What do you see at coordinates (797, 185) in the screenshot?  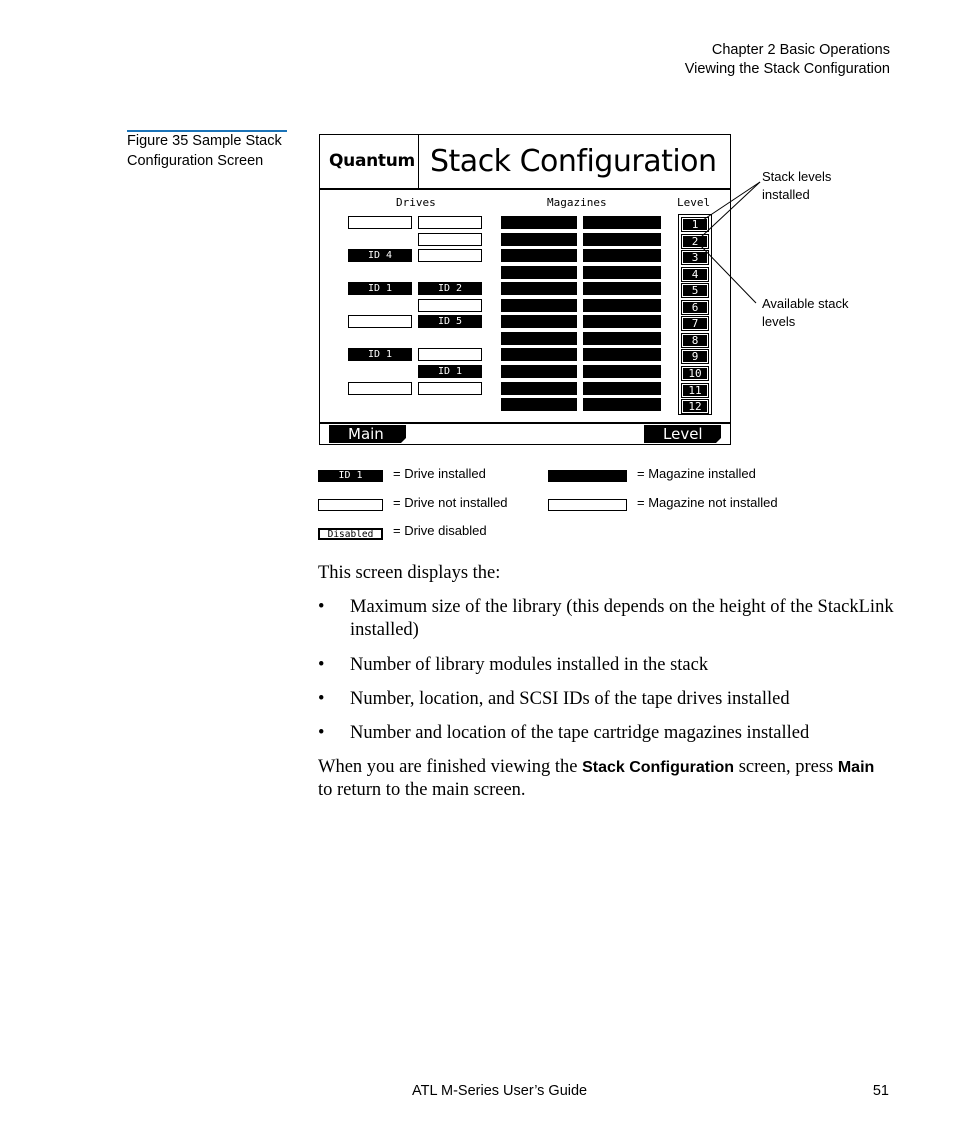 I see `callout-installed-levels: Stack levels installed` at bounding box center [797, 185].